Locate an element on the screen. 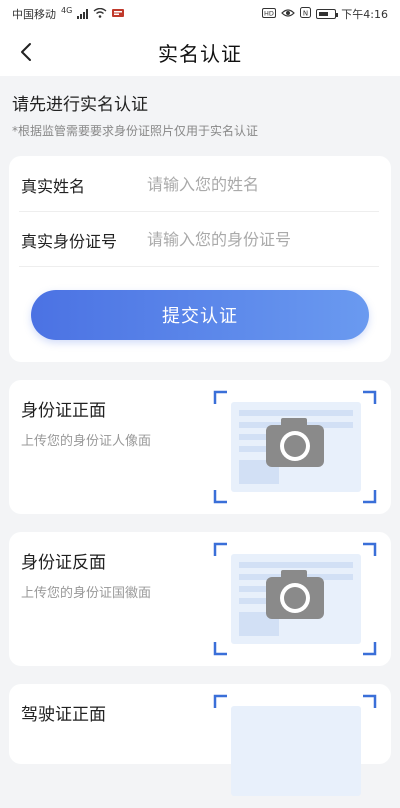 This screenshot has height=808, width=400. status-left: 中国移动 4G is located at coordinates (68, 13).